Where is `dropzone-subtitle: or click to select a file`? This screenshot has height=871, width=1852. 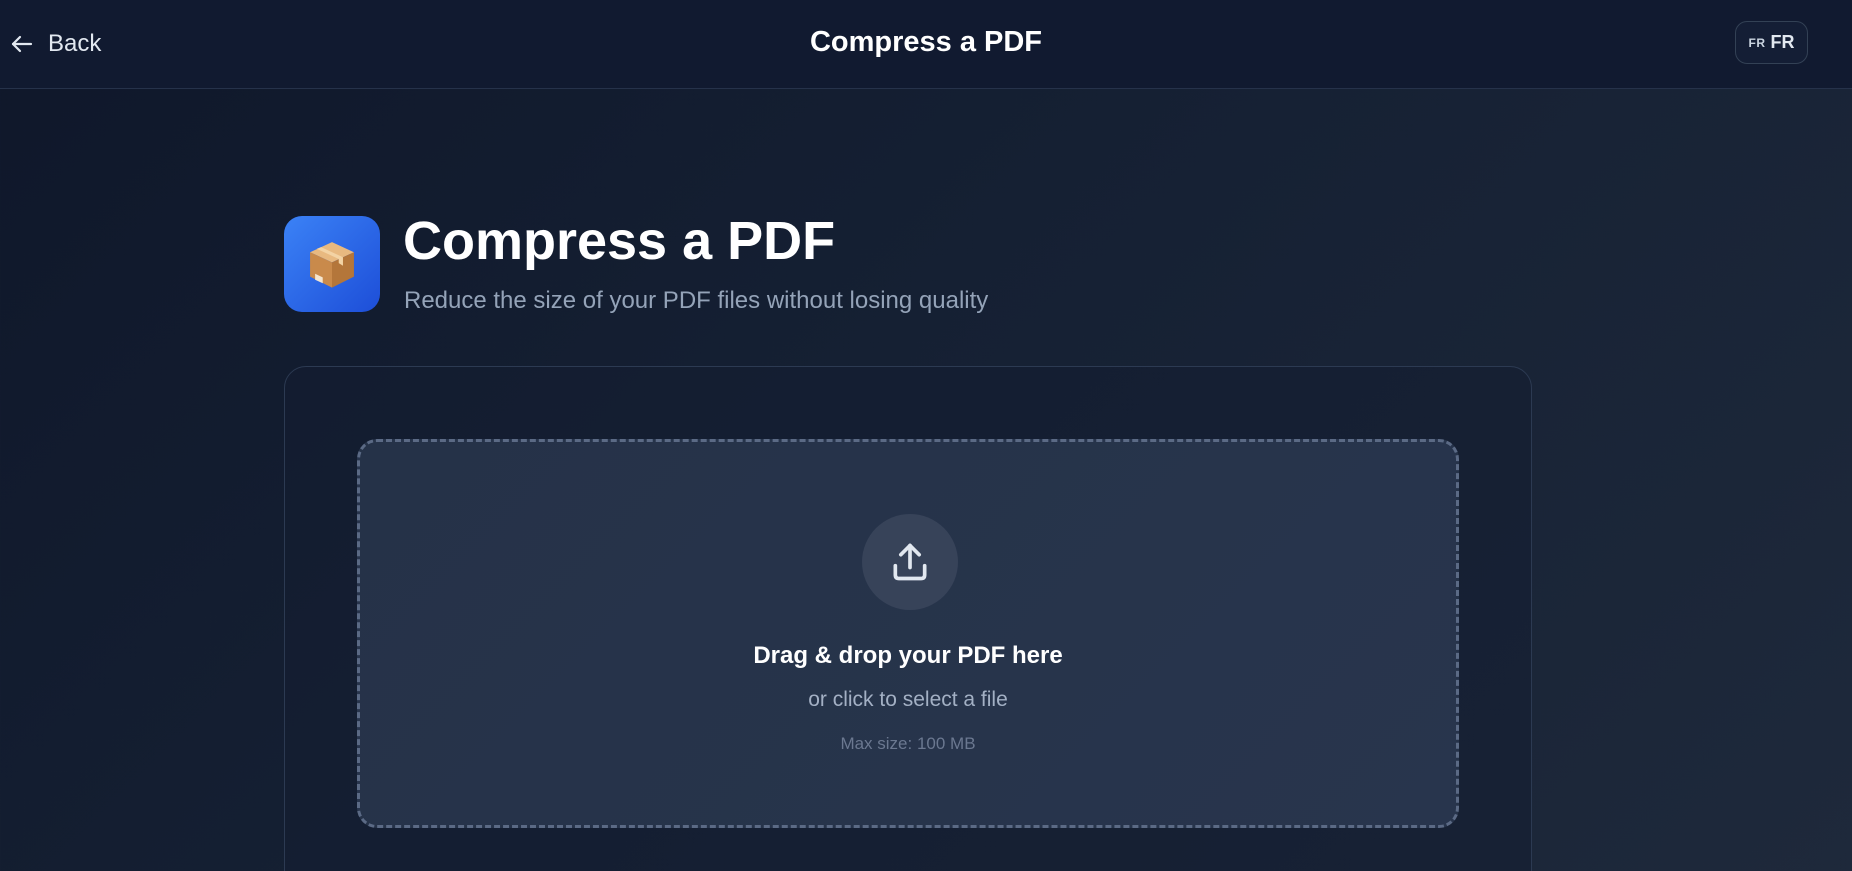
dropzone-subtitle: or click to select a file is located at coordinates (908, 699).